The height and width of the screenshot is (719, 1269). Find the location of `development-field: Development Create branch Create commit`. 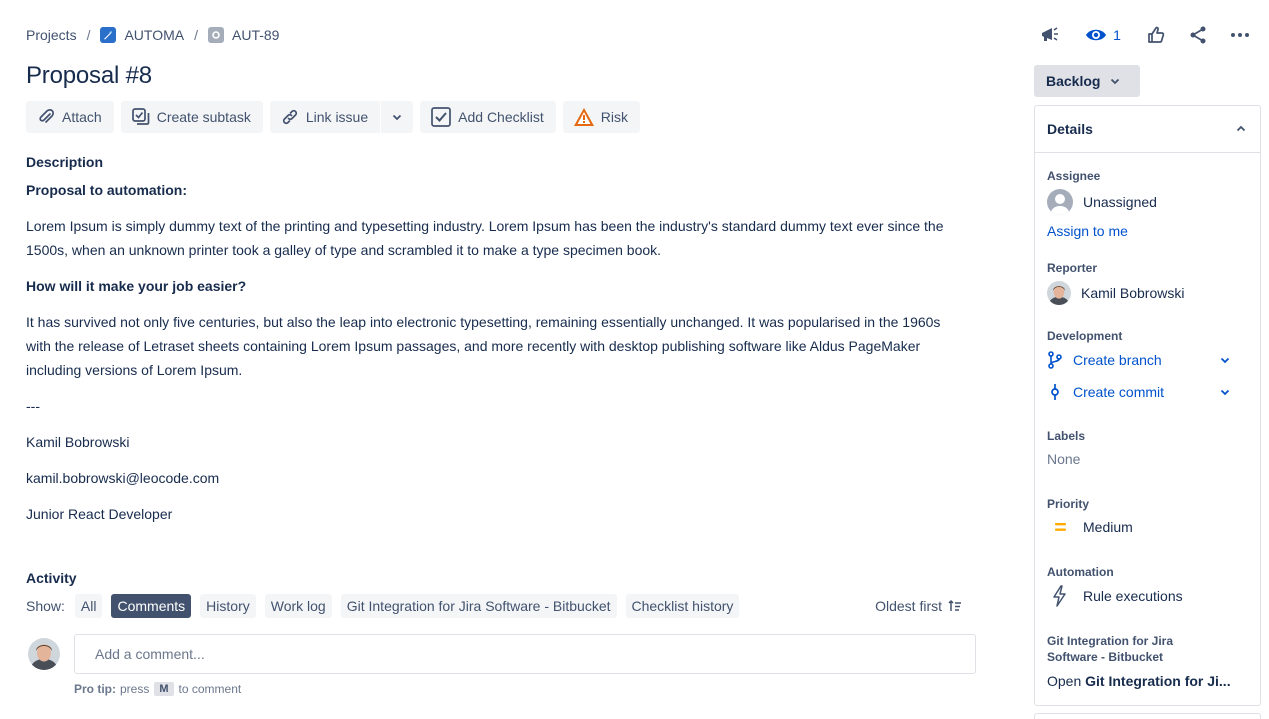

development-field: Development Create branch Create commit is located at coordinates (1139, 366).